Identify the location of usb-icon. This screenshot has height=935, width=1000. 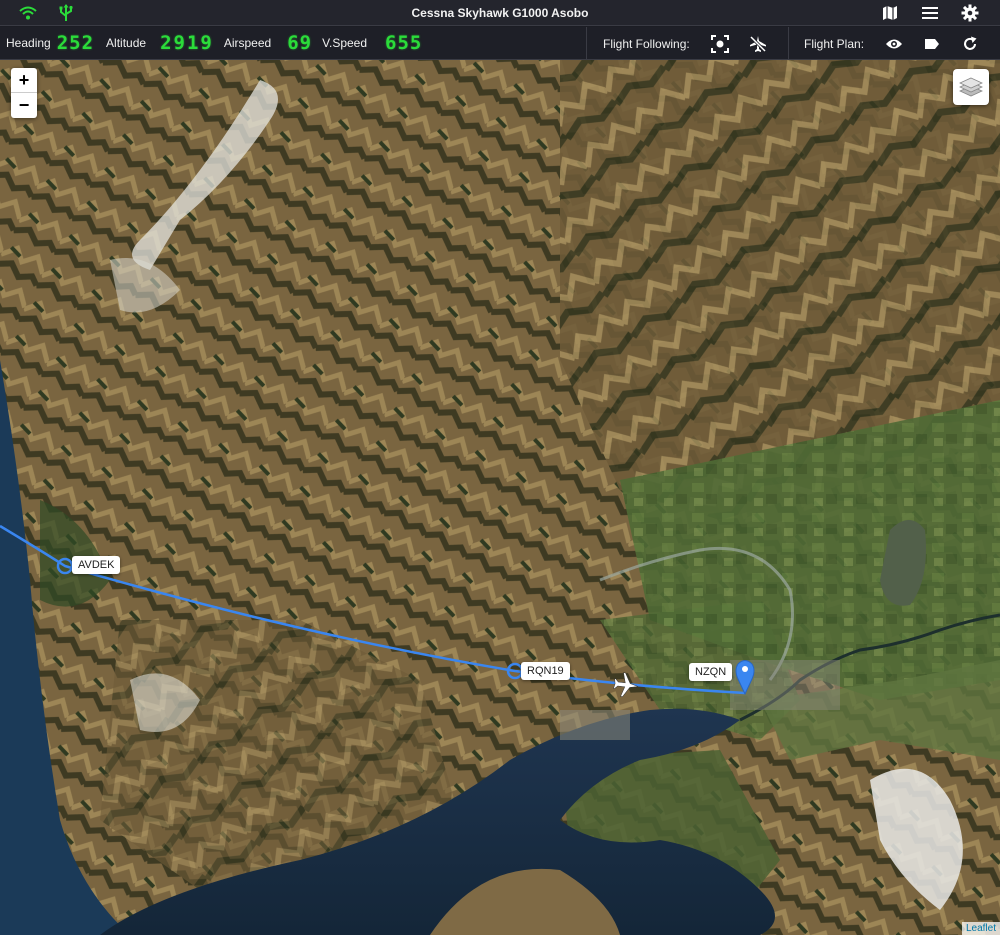
(66, 13).